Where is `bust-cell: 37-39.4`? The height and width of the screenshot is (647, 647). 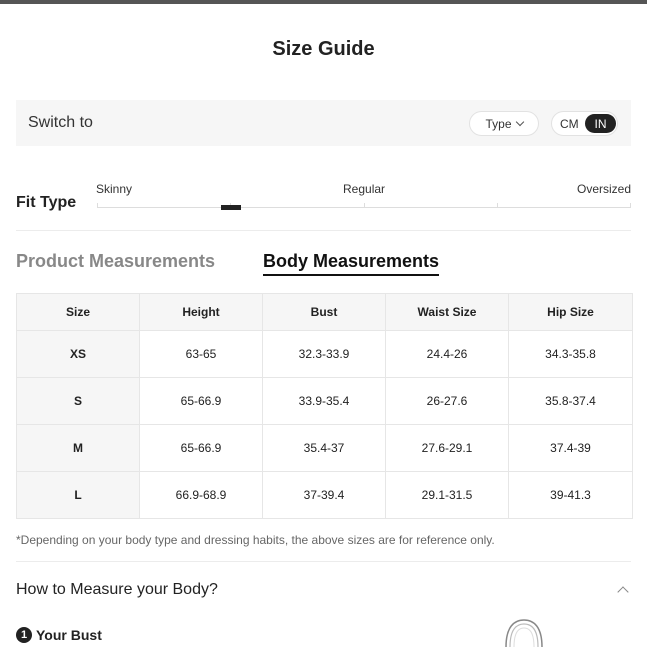 bust-cell: 37-39.4 is located at coordinates (324, 495).